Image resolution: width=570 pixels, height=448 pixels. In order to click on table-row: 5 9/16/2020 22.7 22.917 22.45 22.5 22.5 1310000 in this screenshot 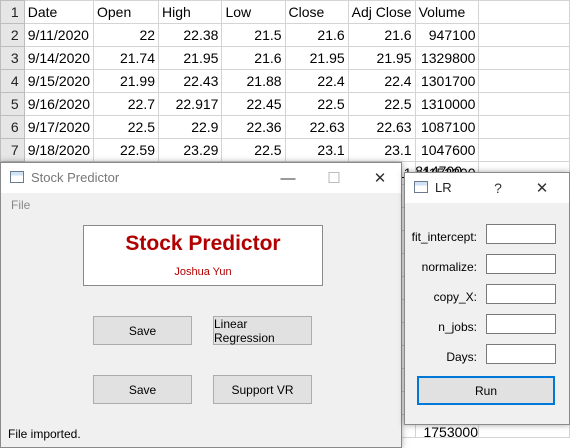, I will do `click(285, 104)`.